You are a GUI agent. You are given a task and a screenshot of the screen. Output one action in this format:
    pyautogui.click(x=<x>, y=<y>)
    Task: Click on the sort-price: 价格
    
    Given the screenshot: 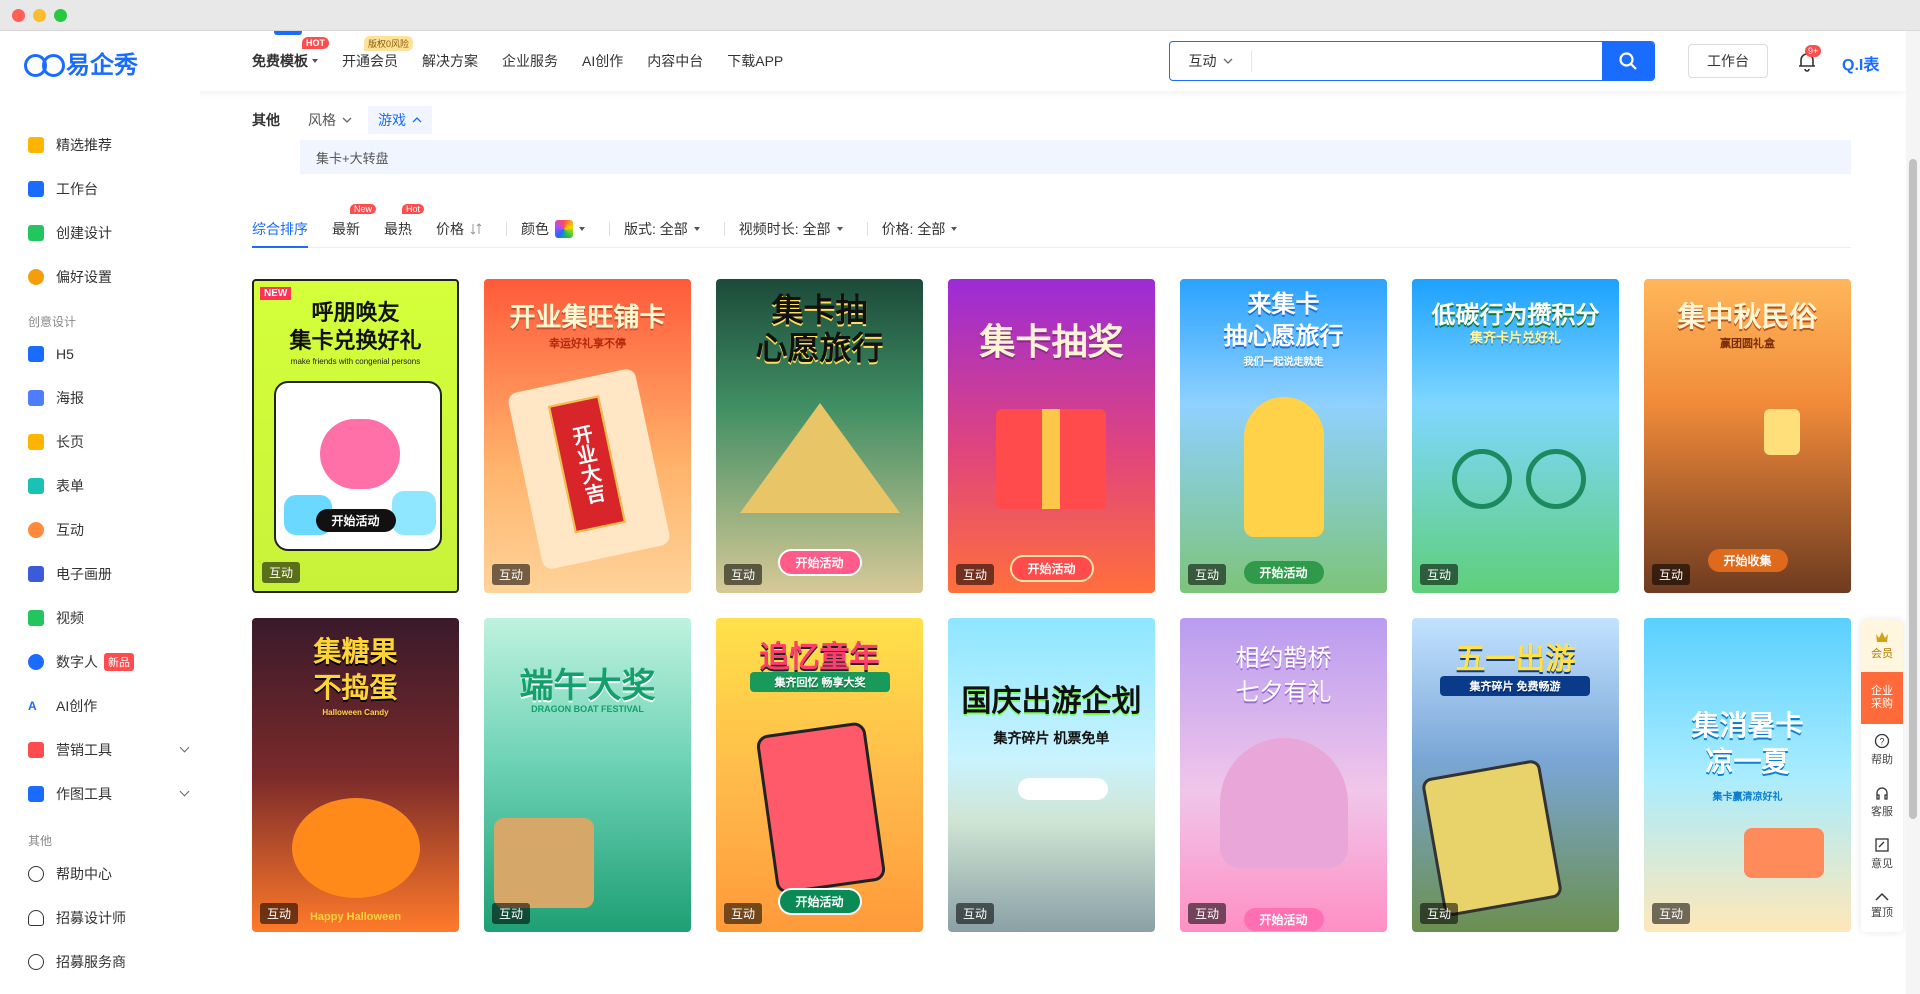 What is the action you would take?
    pyautogui.click(x=459, y=228)
    